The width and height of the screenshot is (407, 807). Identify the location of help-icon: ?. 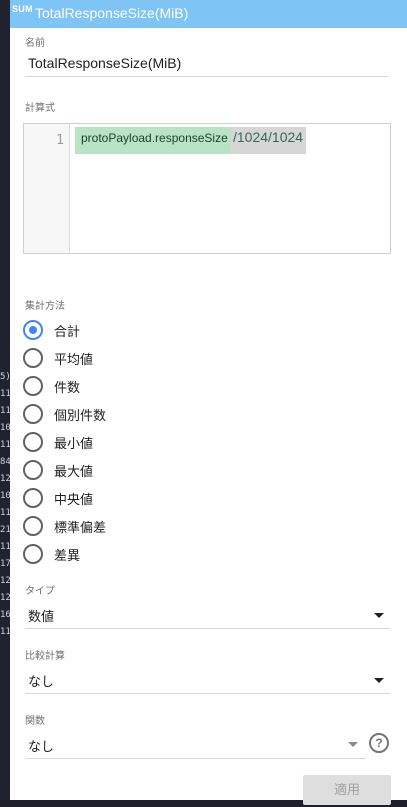
(379, 743).